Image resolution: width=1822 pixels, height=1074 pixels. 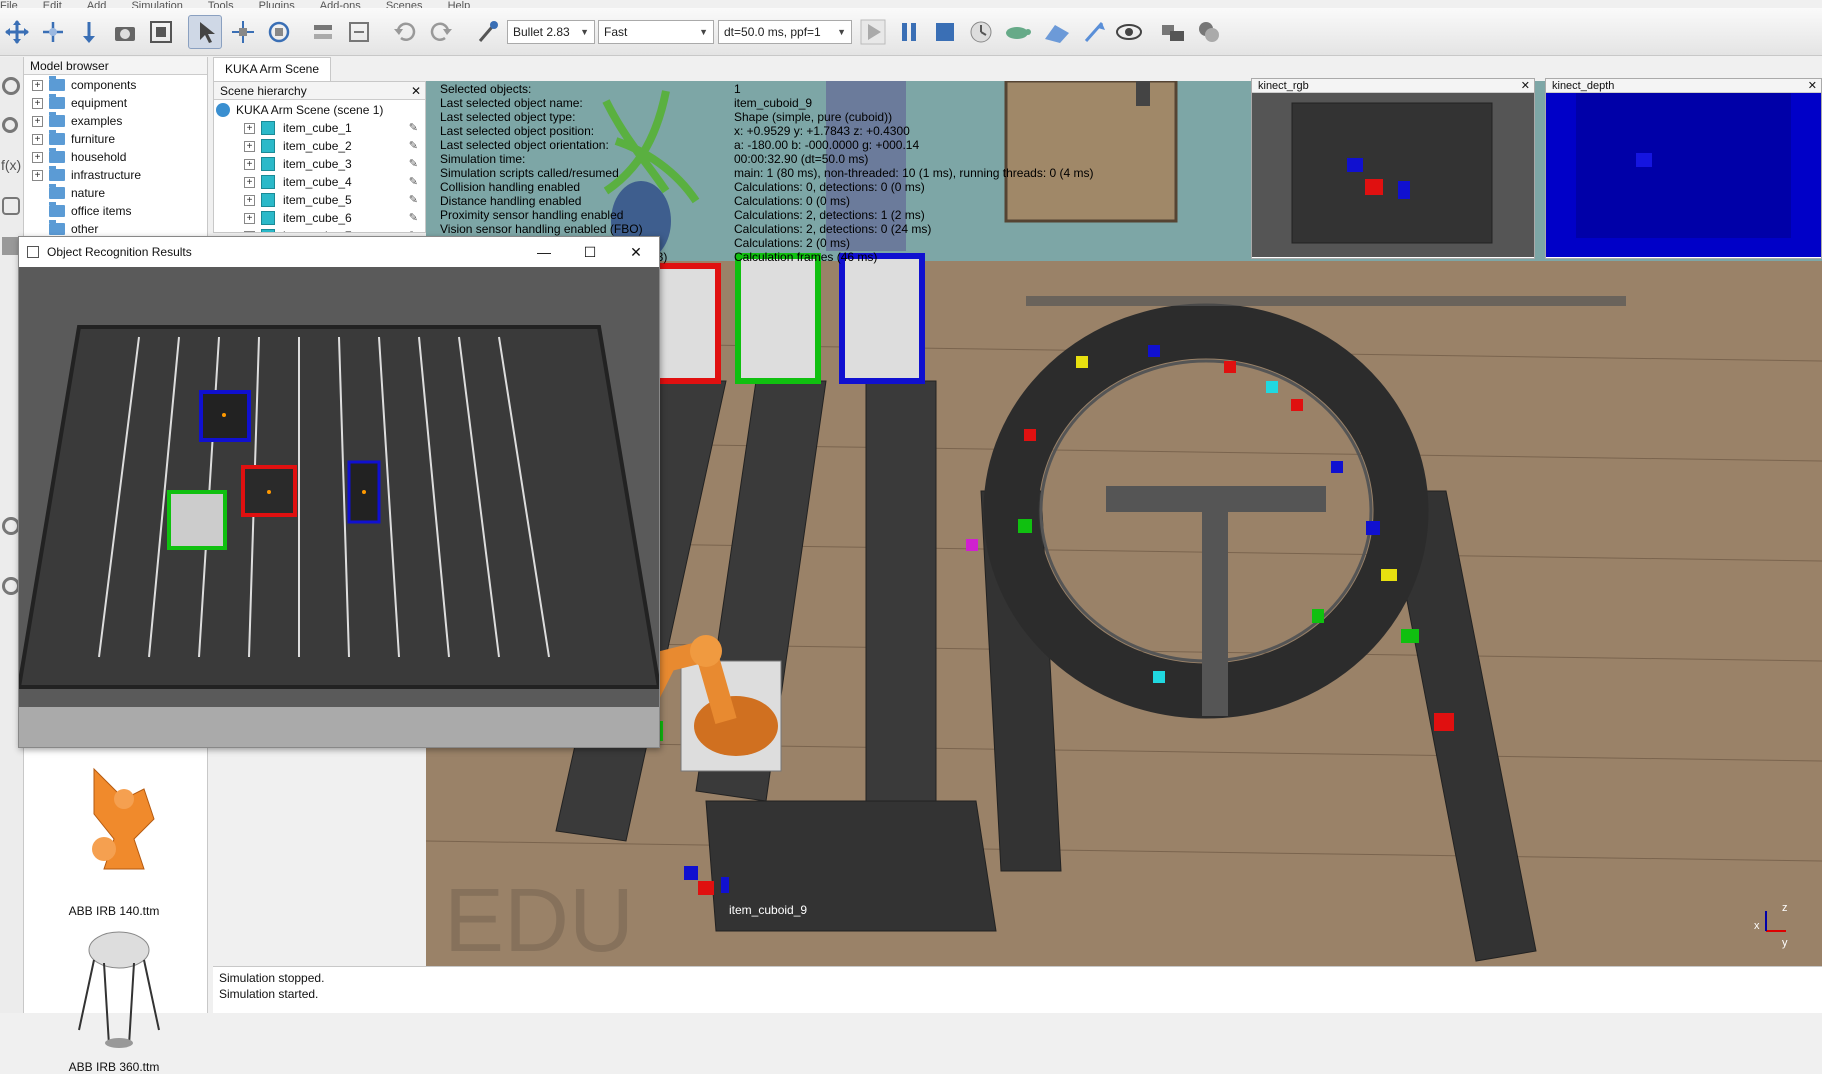 What do you see at coordinates (272, 69) in the screenshot?
I see `tab-kuka-arm-scene: KUKA Arm Scene` at bounding box center [272, 69].